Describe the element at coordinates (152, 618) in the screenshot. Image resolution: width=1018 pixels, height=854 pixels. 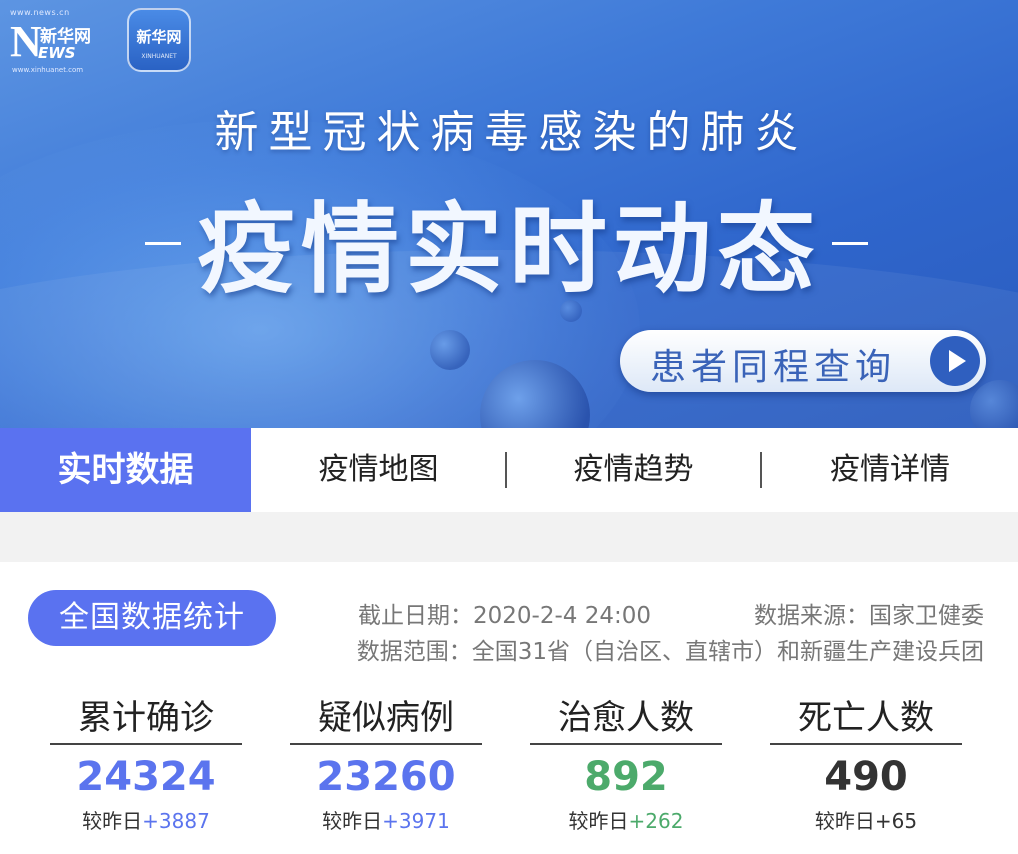
I see `national-stats-badge: 全国数据统计` at that location.